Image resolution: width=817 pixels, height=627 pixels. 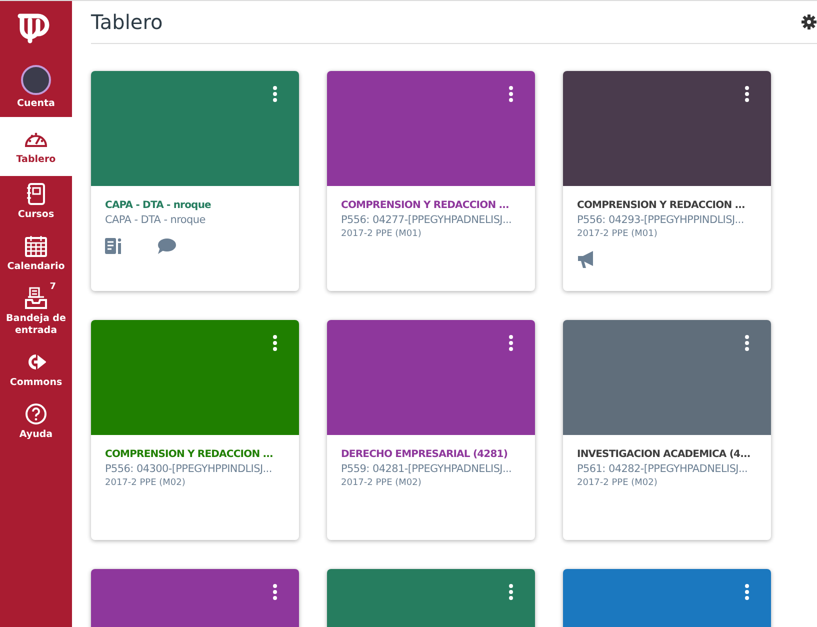 I want to click on nav-item: Calendario, so click(x=36, y=254).